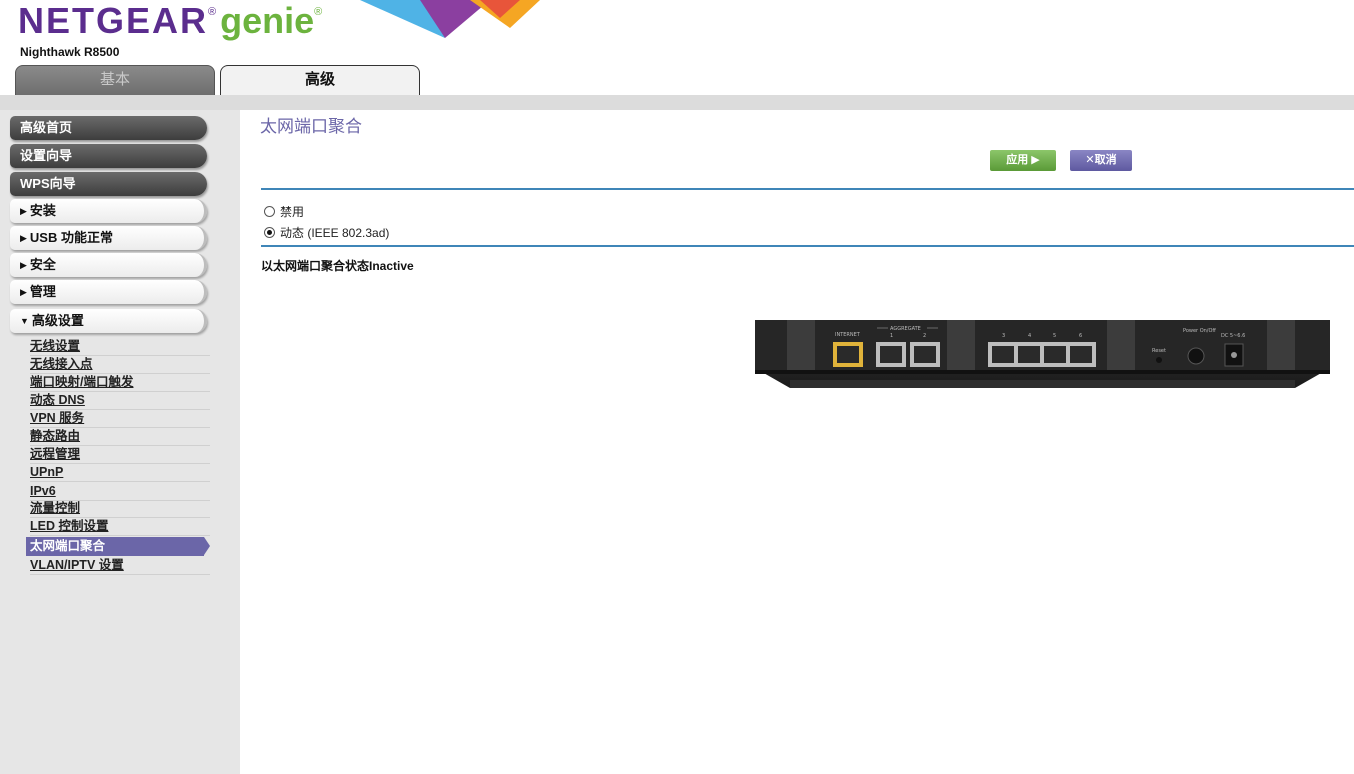  What do you see at coordinates (108, 265) in the screenshot?
I see `sidebar-section-security: ▶ 安全` at bounding box center [108, 265].